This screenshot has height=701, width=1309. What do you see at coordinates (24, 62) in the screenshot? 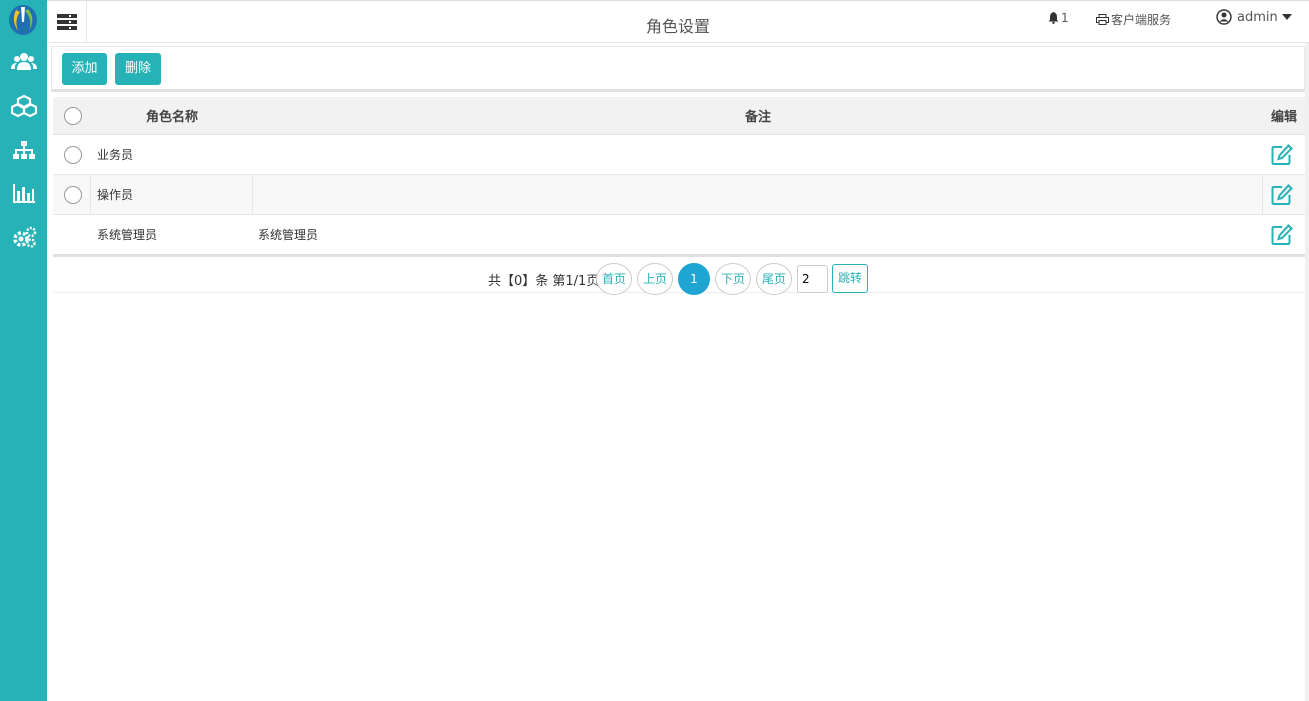
I see `users-icon` at bounding box center [24, 62].